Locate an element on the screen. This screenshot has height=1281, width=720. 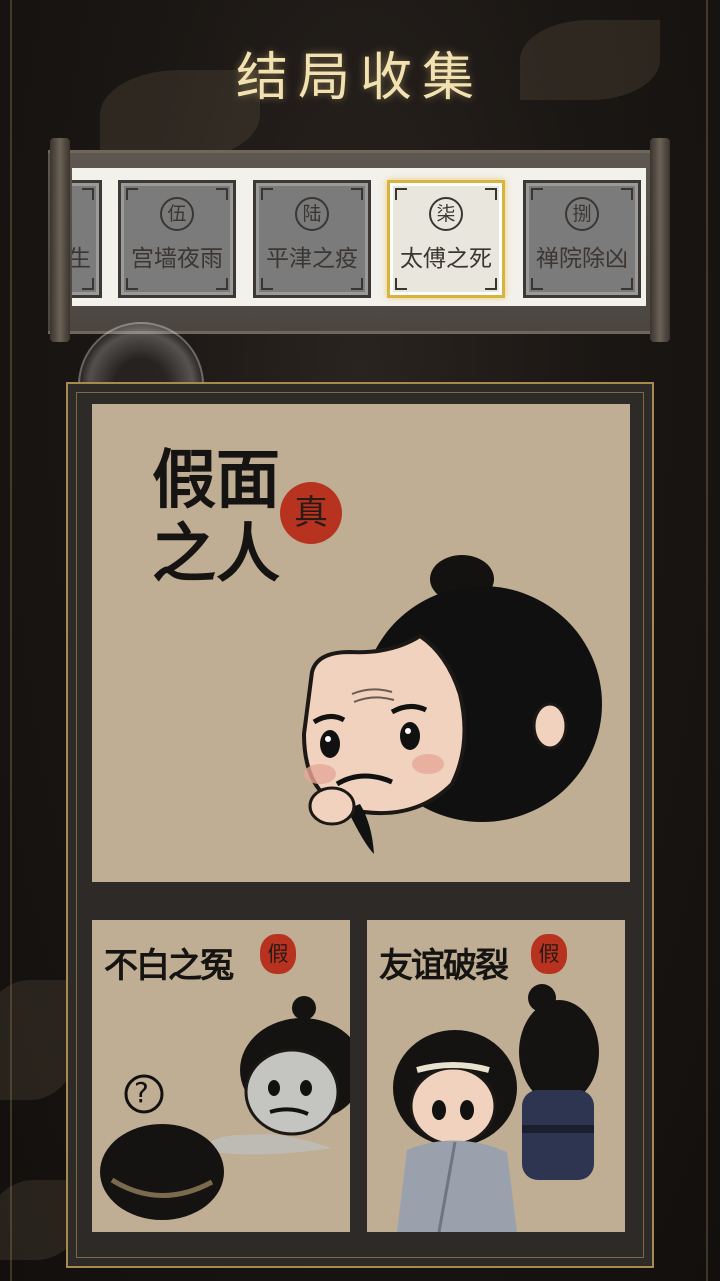
ending-tab-label: 生 is located at coordinates (81, 259).